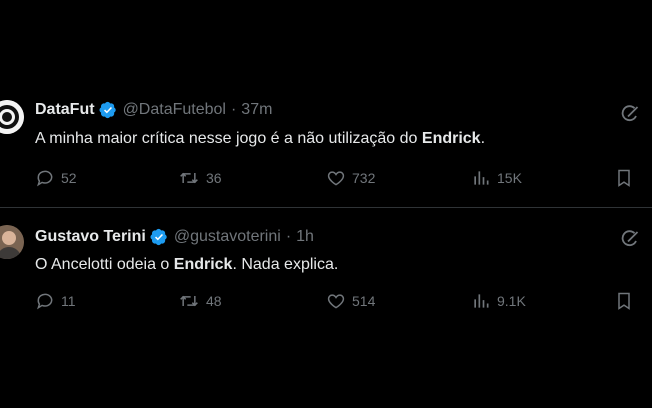  Describe the element at coordinates (65, 110) in the screenshot. I see `author-name: DataFut` at that location.